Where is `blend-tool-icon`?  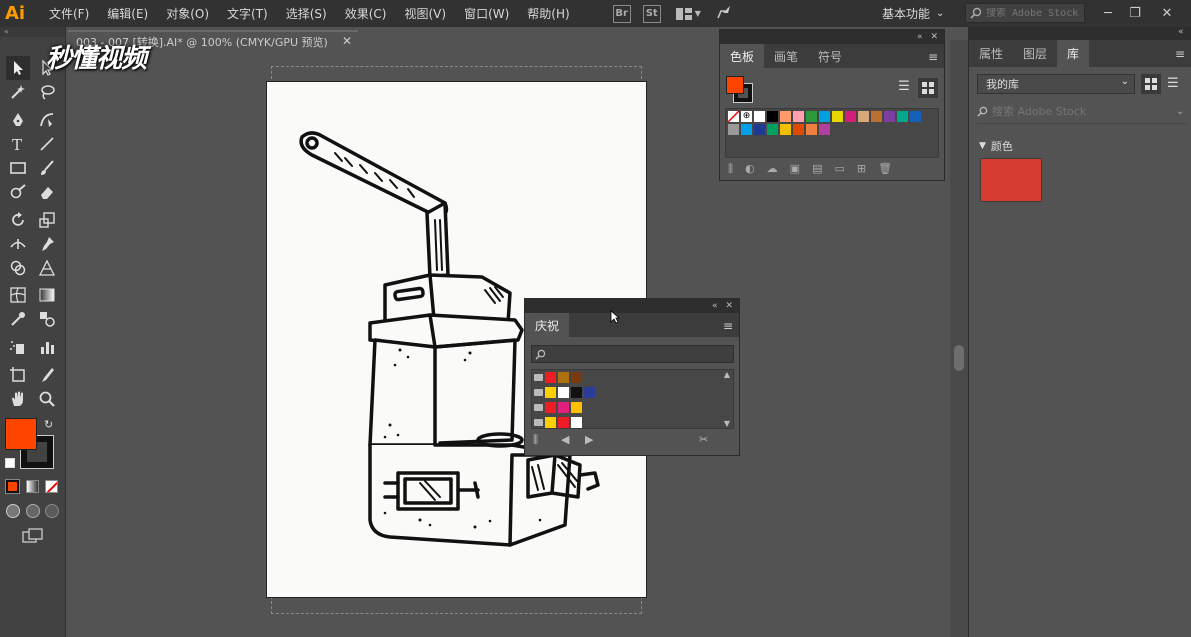
blend-tool-icon is located at coordinates (47, 319).